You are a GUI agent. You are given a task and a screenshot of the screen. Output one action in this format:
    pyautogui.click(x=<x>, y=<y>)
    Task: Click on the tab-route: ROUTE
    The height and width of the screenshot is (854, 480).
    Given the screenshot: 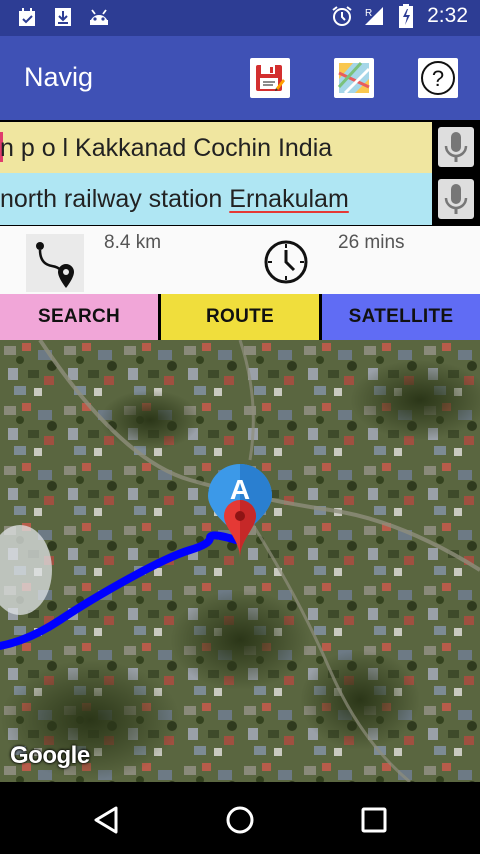 What is the action you would take?
    pyautogui.click(x=240, y=317)
    